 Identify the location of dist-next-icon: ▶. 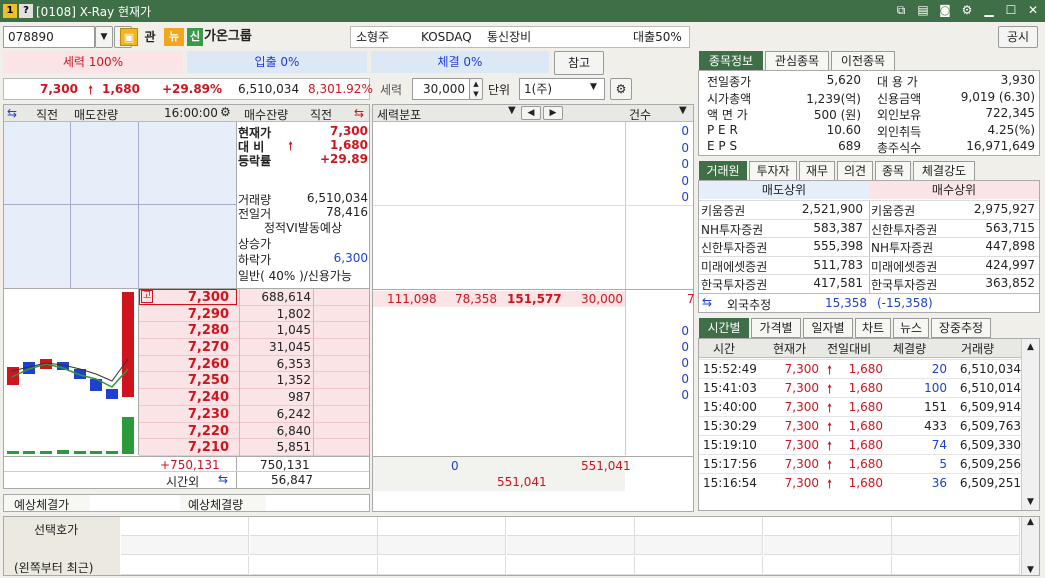
(553, 113).